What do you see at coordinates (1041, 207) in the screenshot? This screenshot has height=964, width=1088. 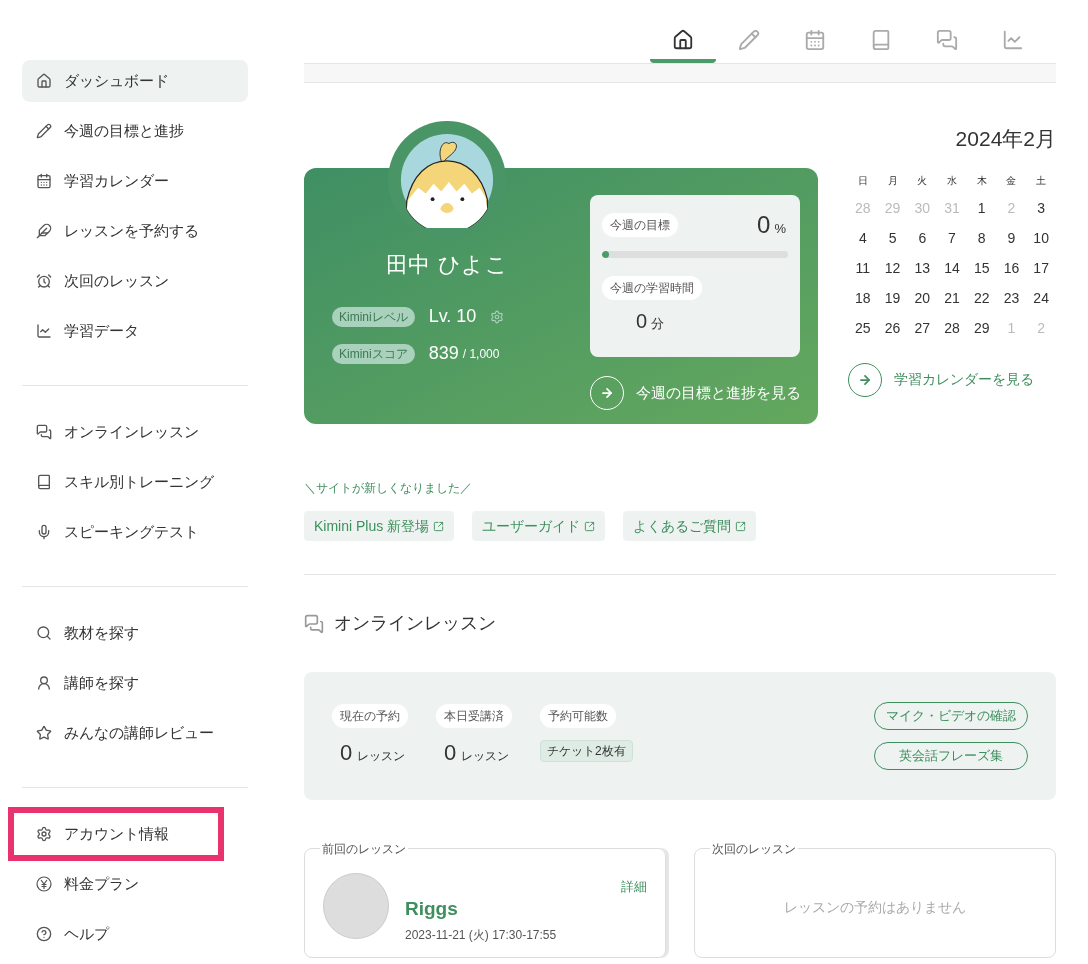 I see `calendar-day: 3` at bounding box center [1041, 207].